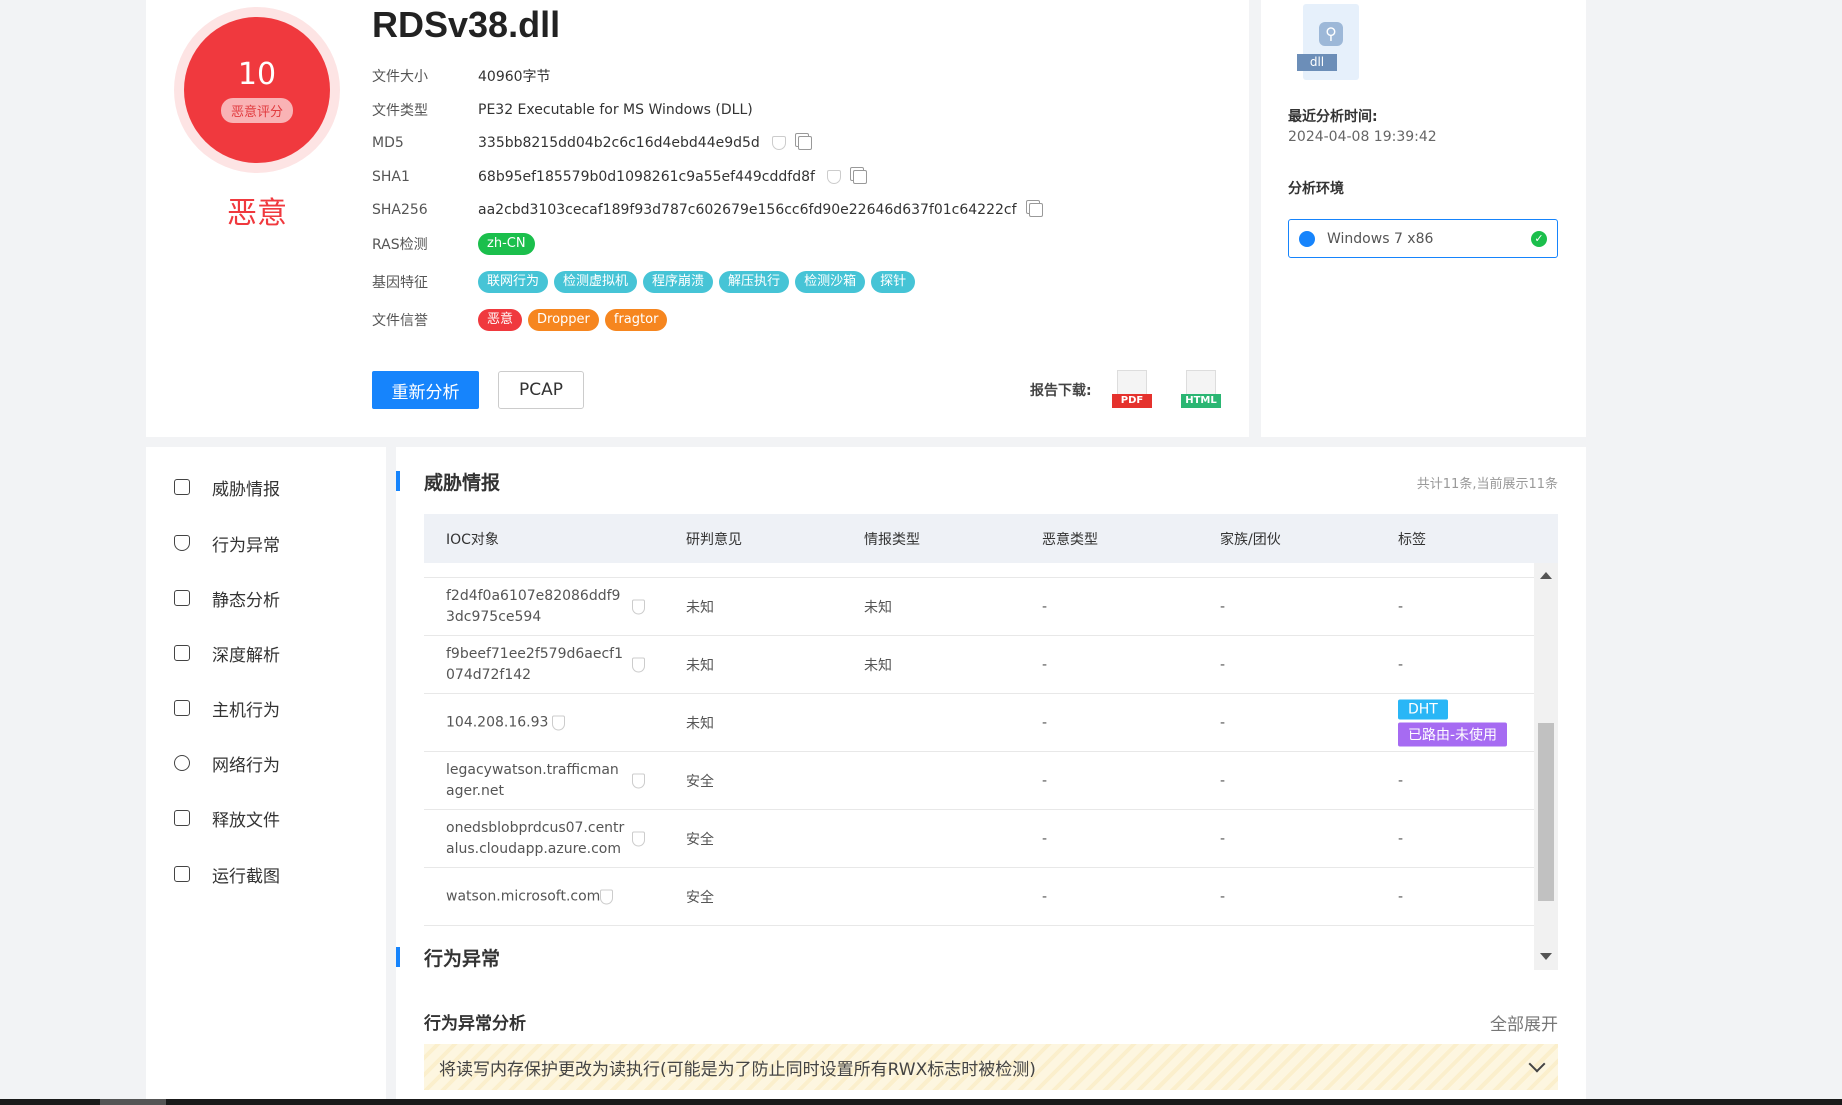  What do you see at coordinates (596, 282) in the screenshot?
I see `gene-tag: 检测虚拟机` at bounding box center [596, 282].